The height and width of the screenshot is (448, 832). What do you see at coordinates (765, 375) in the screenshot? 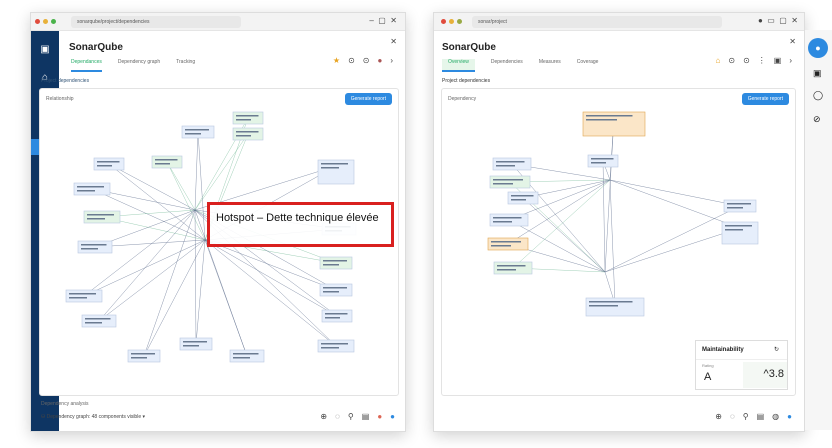
I see `metric-value: ^3.8` at bounding box center [765, 375].